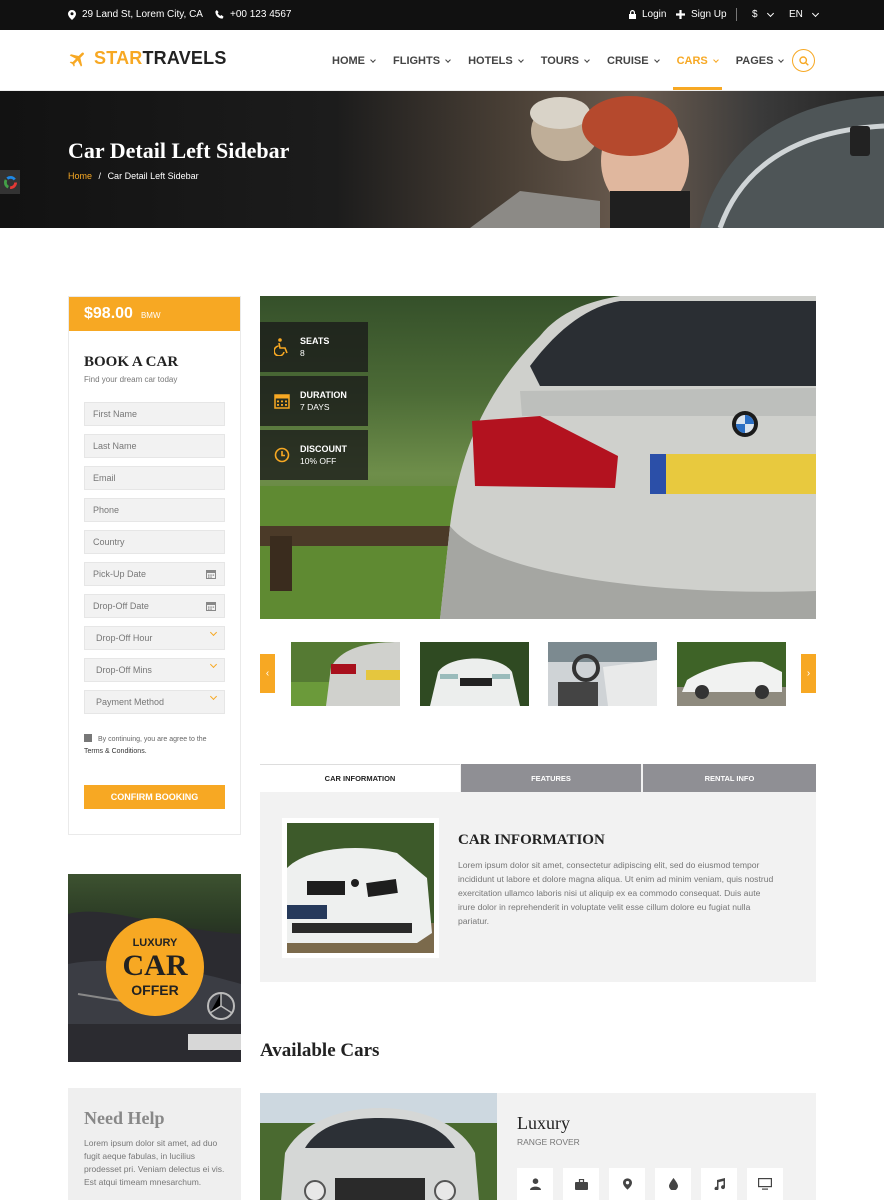  What do you see at coordinates (115, 446) in the screenshot?
I see `last-name-placeholder: Last Name` at bounding box center [115, 446].